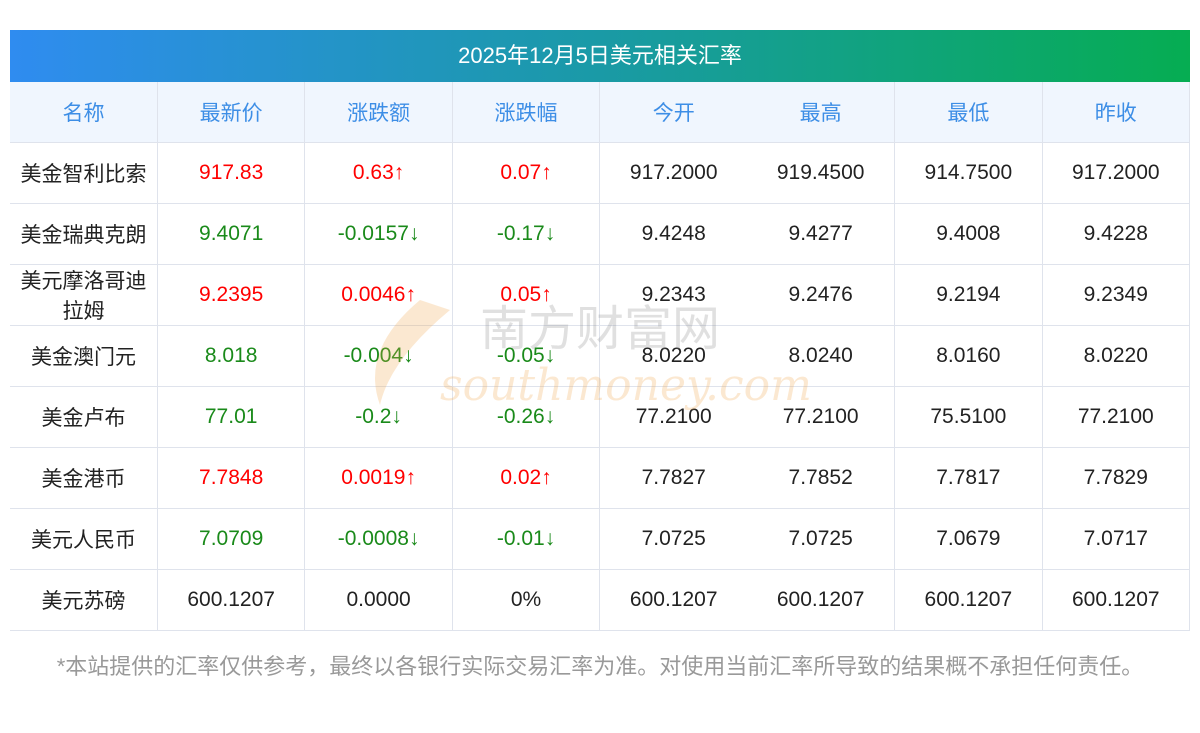 The width and height of the screenshot is (1200, 733). I want to click on column-header-high: 最高, so click(821, 112).